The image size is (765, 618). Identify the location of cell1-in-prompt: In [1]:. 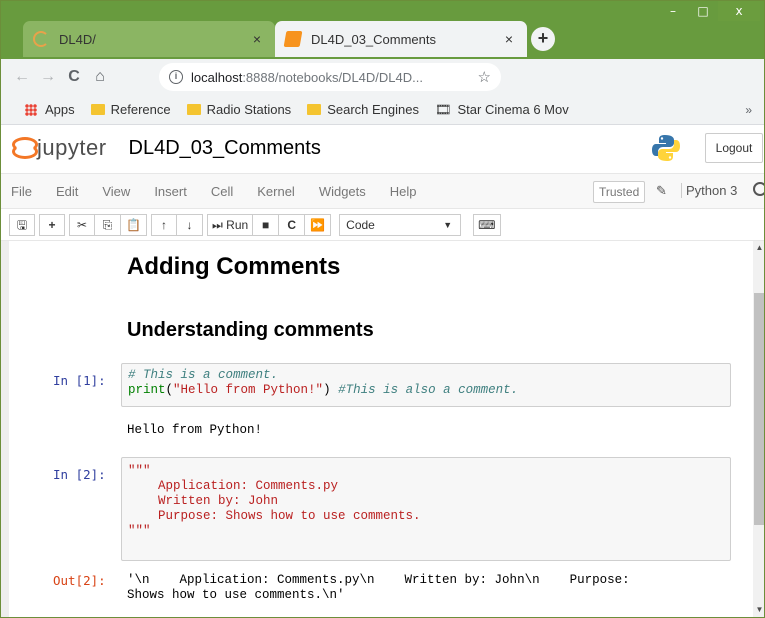
(79, 380).